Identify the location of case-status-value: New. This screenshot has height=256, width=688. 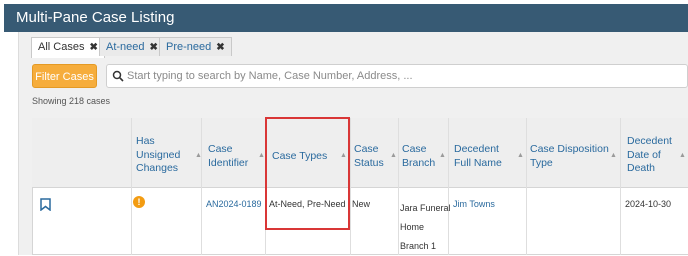
(361, 204).